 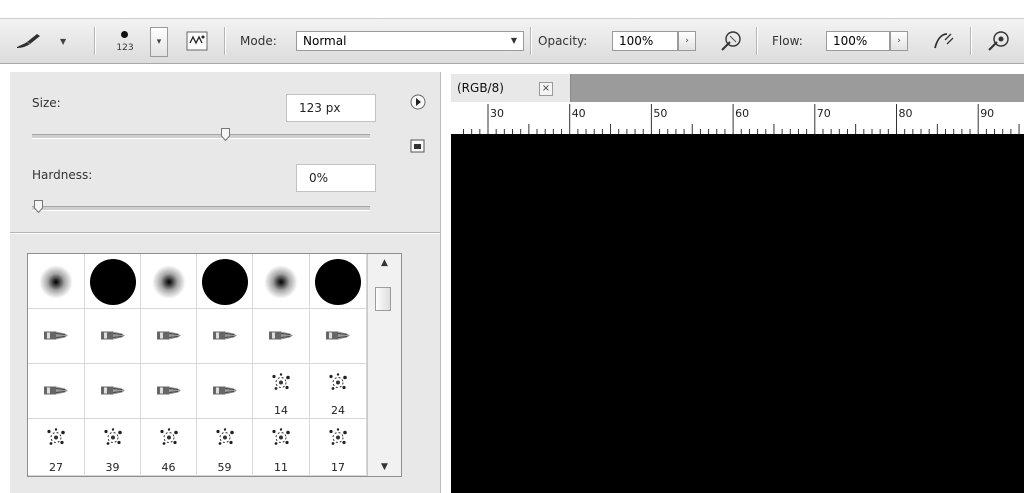 I want to click on ruler-label: 80, so click(x=906, y=113).